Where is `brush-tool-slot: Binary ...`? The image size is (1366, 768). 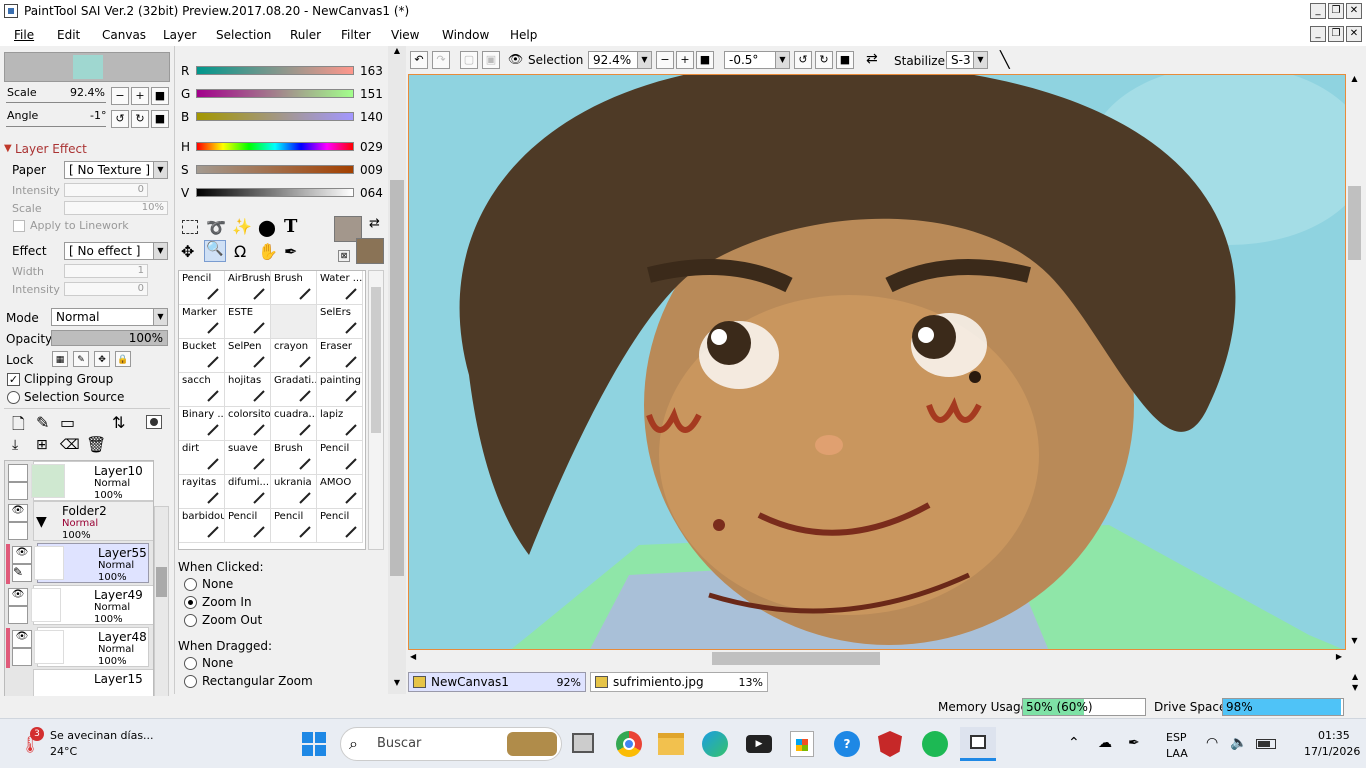
brush-tool-slot: Binary ... is located at coordinates (202, 424).